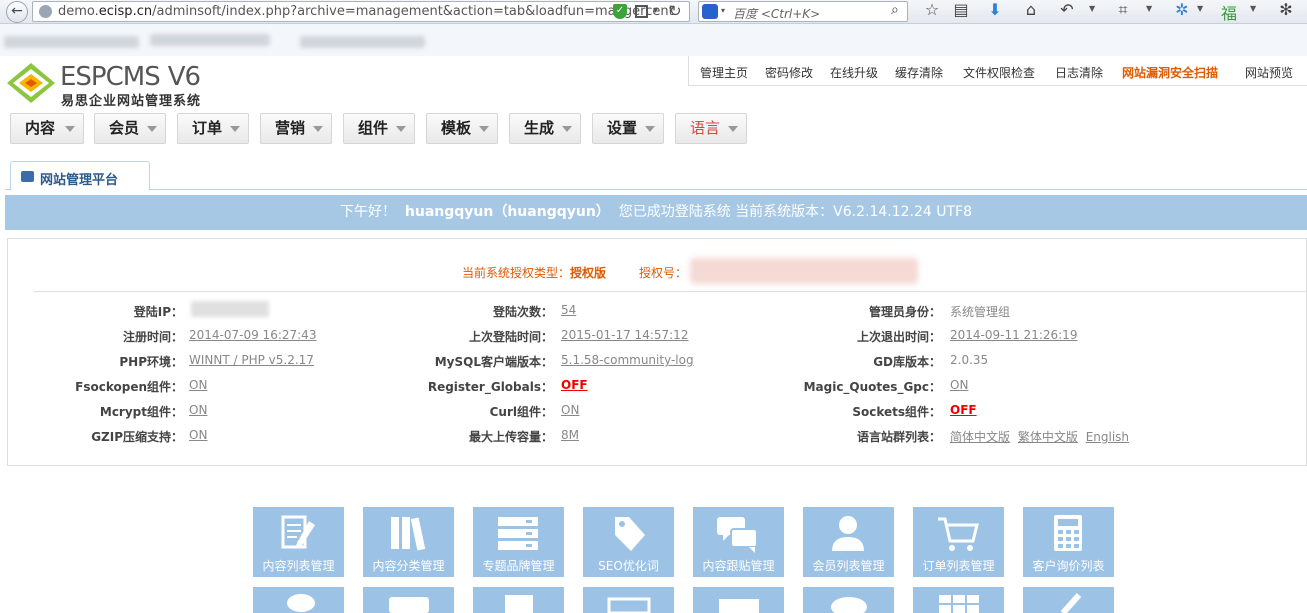 The image size is (1307, 613). Describe the element at coordinates (545, 128) in the screenshot. I see `nav-generate: 生成` at that location.